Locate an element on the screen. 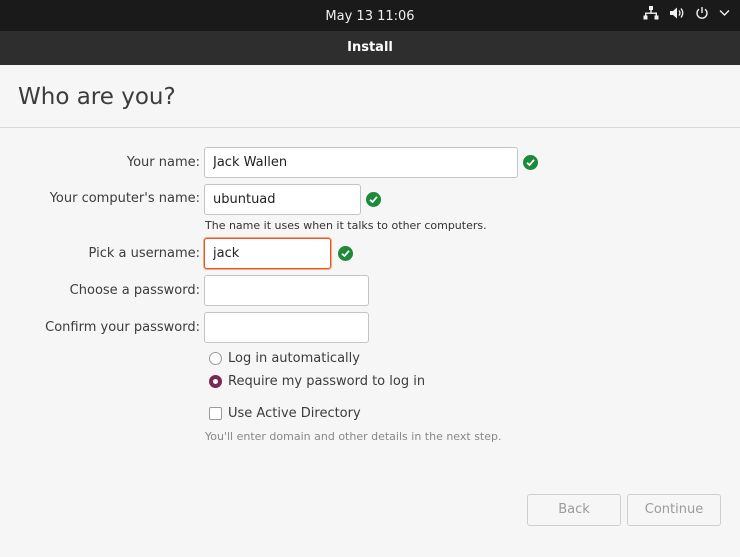 The height and width of the screenshot is (557, 740). require-password-option: Require my password to log in is located at coordinates (317, 381).